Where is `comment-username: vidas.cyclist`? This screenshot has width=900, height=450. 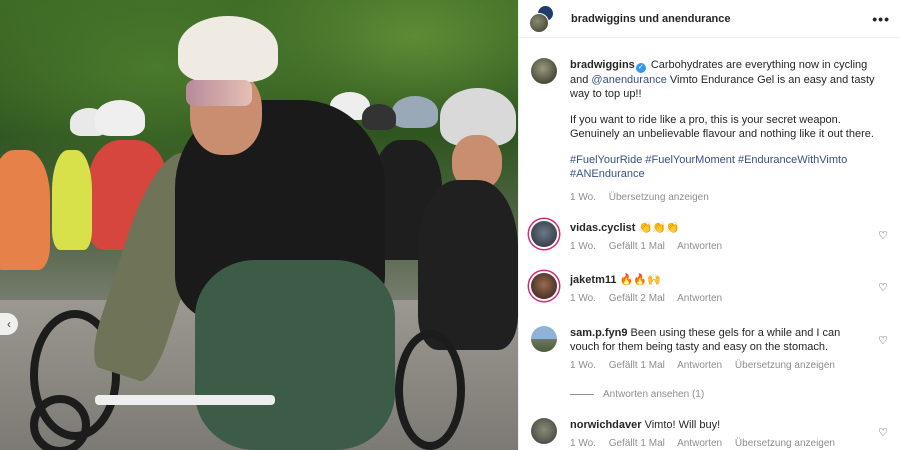
comment-username: vidas.cyclist is located at coordinates (602, 228).